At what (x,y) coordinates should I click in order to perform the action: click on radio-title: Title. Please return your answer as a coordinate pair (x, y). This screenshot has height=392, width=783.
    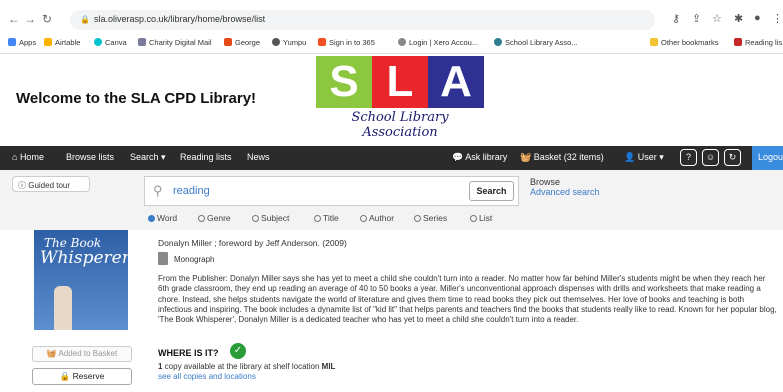
    Looking at the image, I should click on (326, 218).